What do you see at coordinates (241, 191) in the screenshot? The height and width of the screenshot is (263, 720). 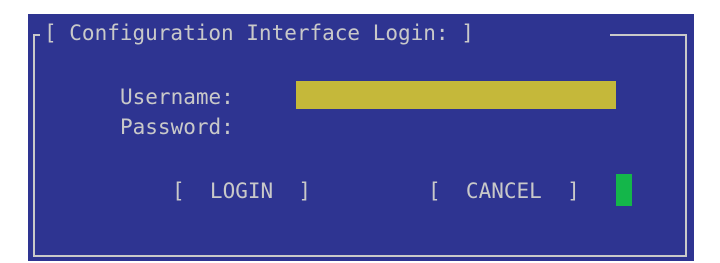 I see `login-button: [ LOGIN ]` at bounding box center [241, 191].